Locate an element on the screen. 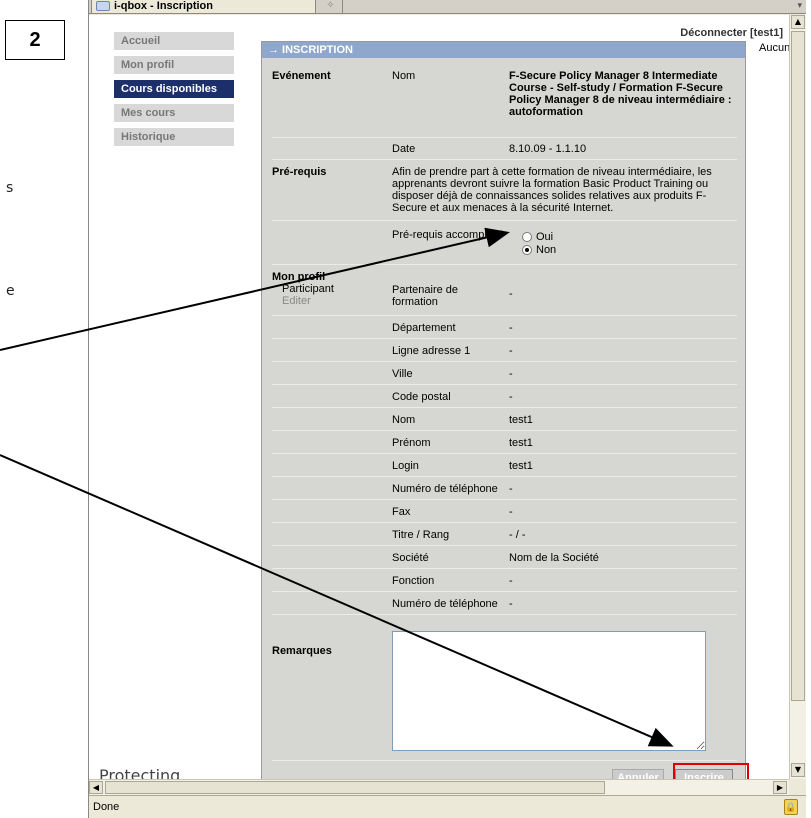  prereq-label: Pré-requis is located at coordinates (299, 172).